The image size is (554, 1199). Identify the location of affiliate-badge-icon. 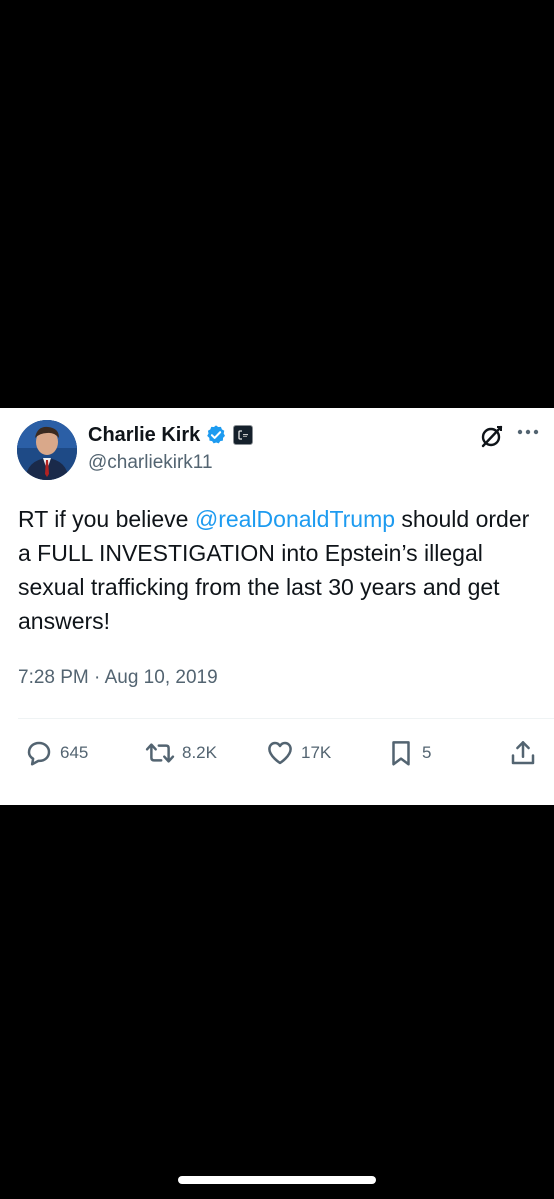
(243, 435).